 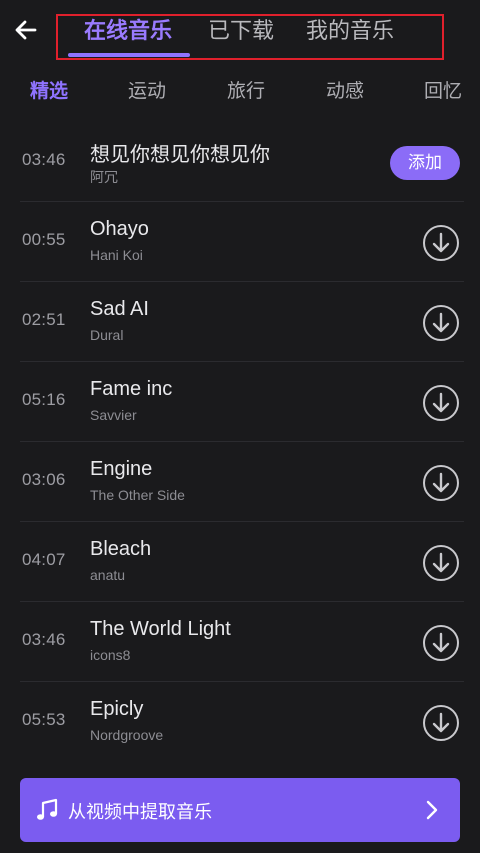 I want to click on song-artist: anatu, so click(x=108, y=575).